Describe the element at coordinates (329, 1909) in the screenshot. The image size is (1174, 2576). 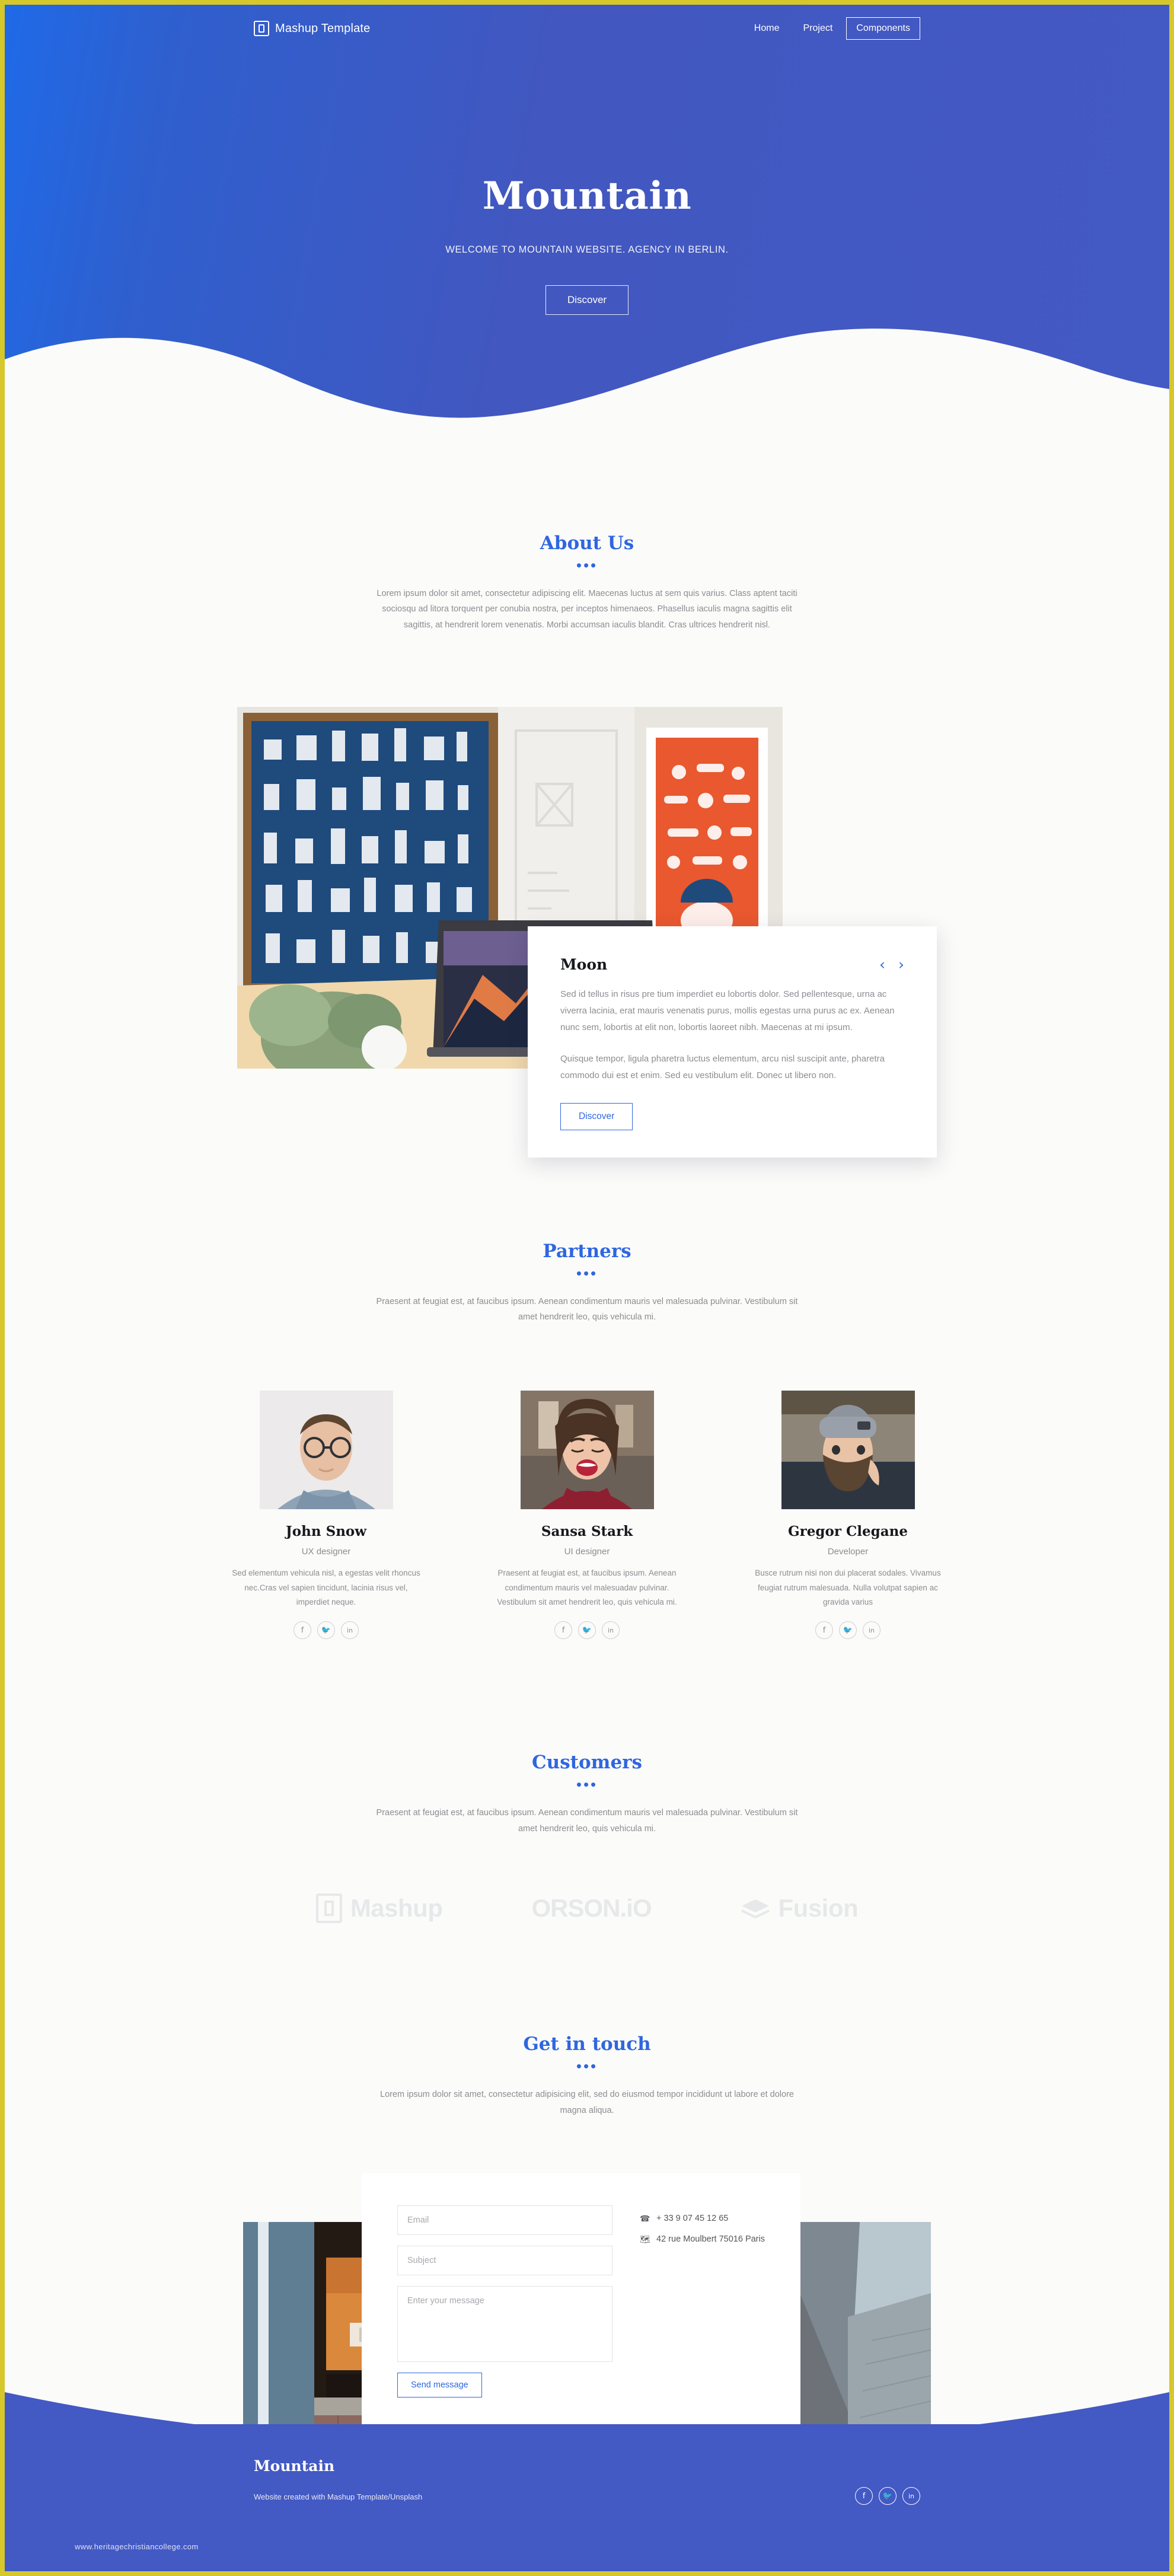
I see `book-icon` at that location.